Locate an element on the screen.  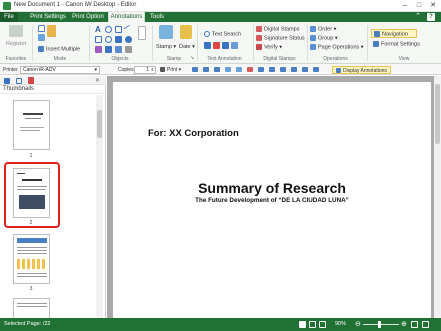
text-highlight-icon is located at coordinates (207, 45).